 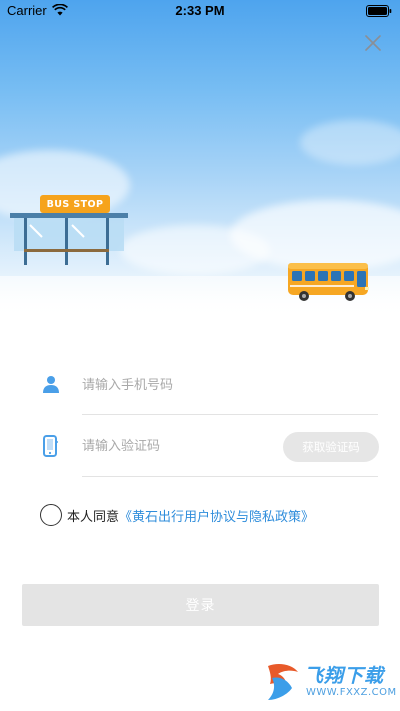 I want to click on get-code-button: 获取验证码, so click(x=331, y=447).